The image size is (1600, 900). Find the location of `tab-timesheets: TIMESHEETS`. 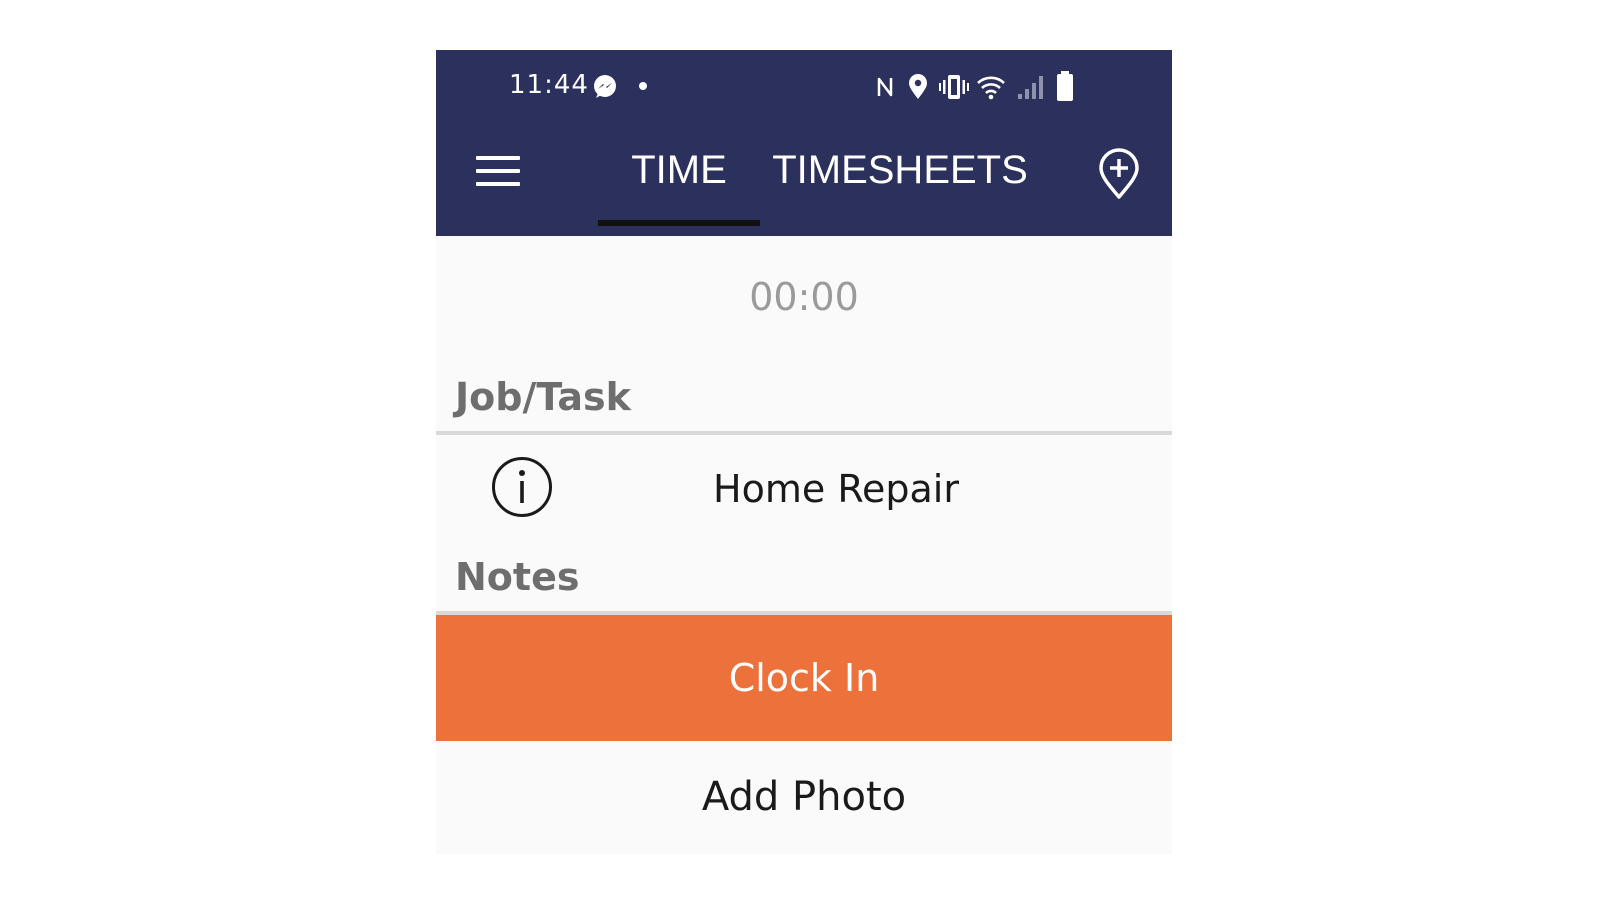

tab-timesheets: TIMESHEETS is located at coordinates (900, 188).